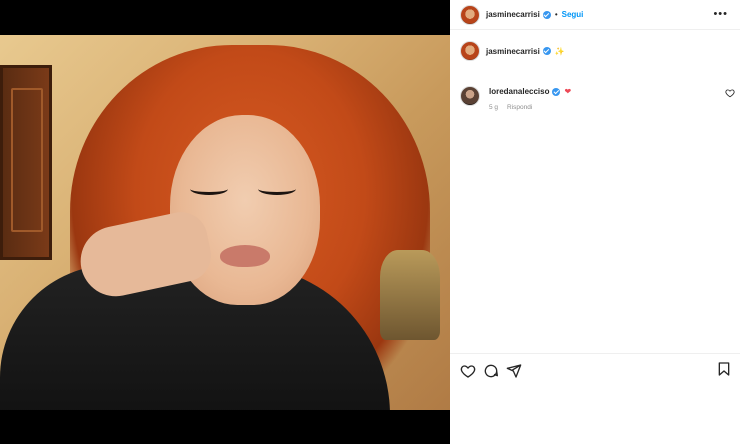 The height and width of the screenshot is (444, 740). I want to click on ellipsis-icon: •••, so click(720, 14).